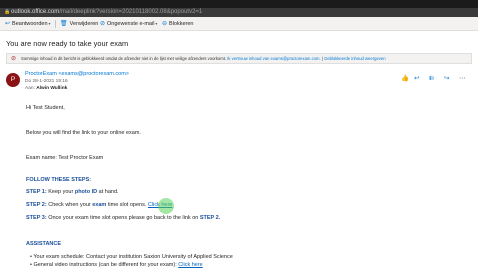  I want to click on block-button: ⊖ Blokkeren, so click(178, 24).